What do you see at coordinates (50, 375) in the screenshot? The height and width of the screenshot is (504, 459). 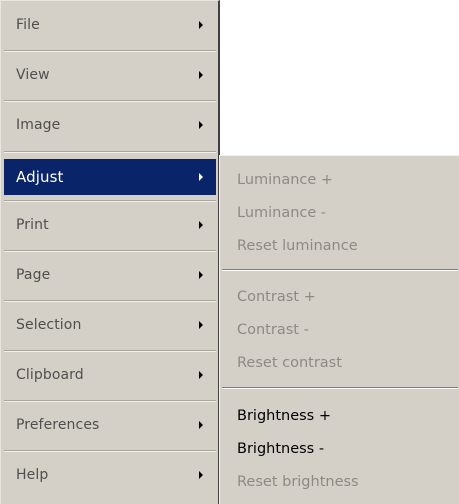 I see `menu-item-label: Clipboard` at bounding box center [50, 375].